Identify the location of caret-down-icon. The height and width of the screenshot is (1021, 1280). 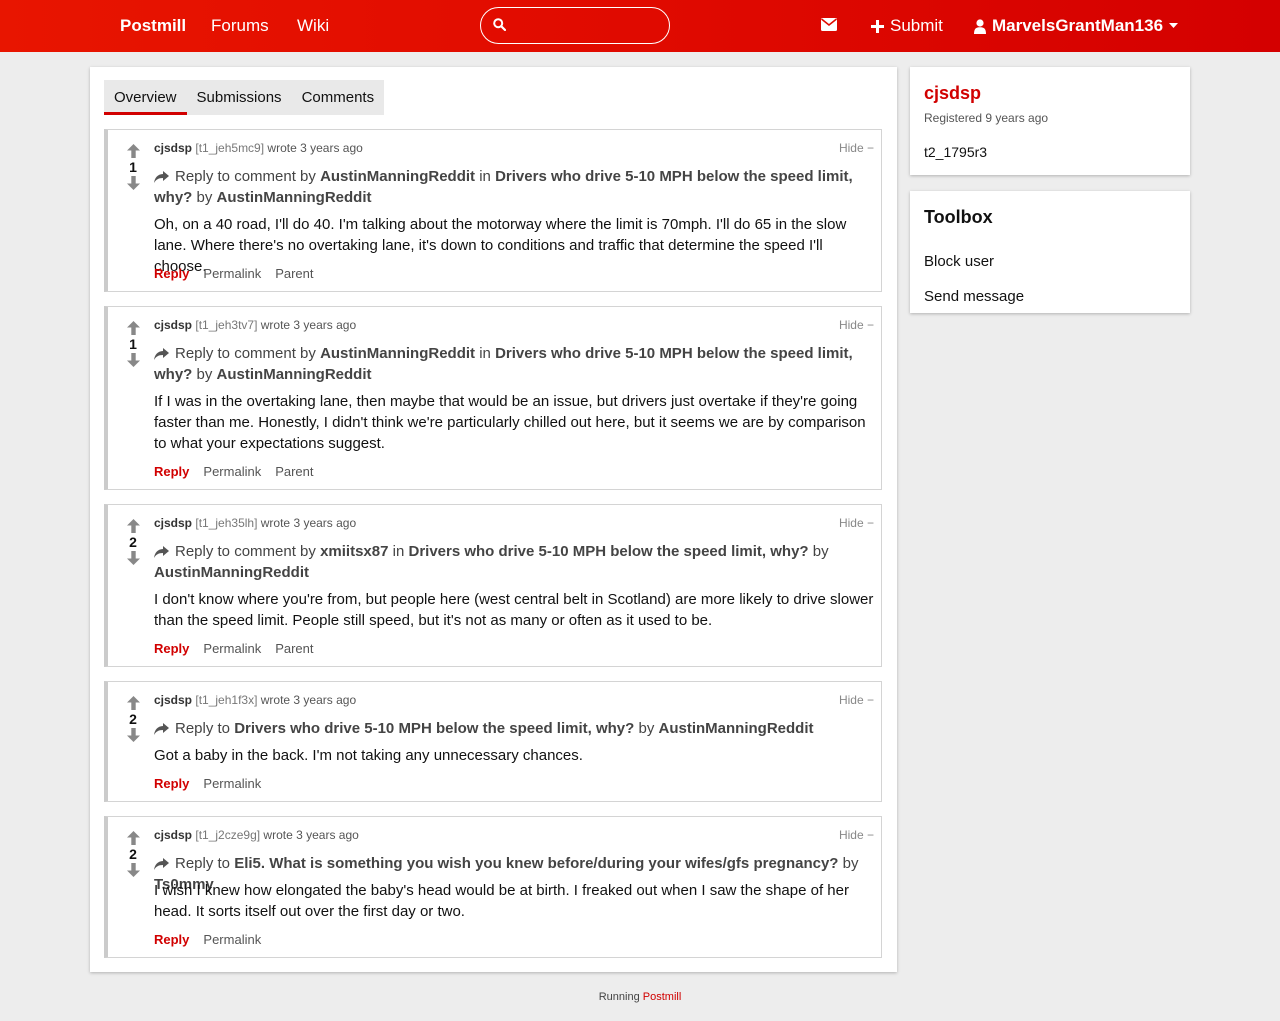
(1174, 25).